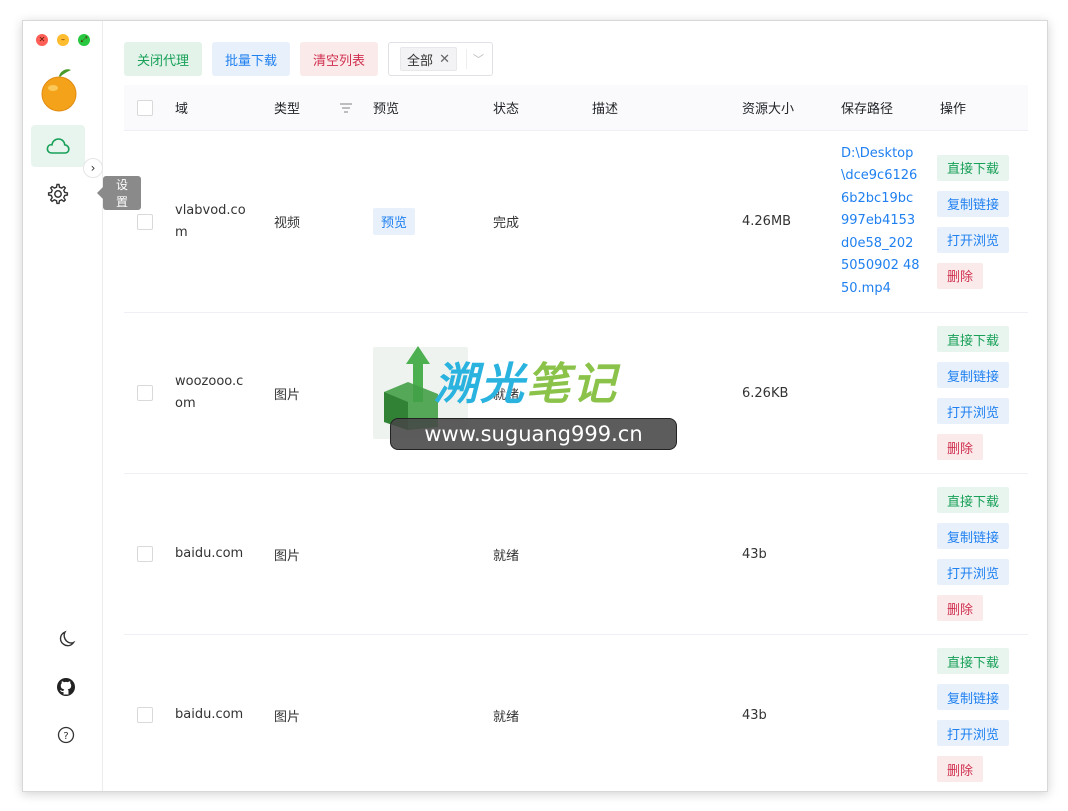  I want to click on watermark-title-b: 笔记, so click(572, 384).